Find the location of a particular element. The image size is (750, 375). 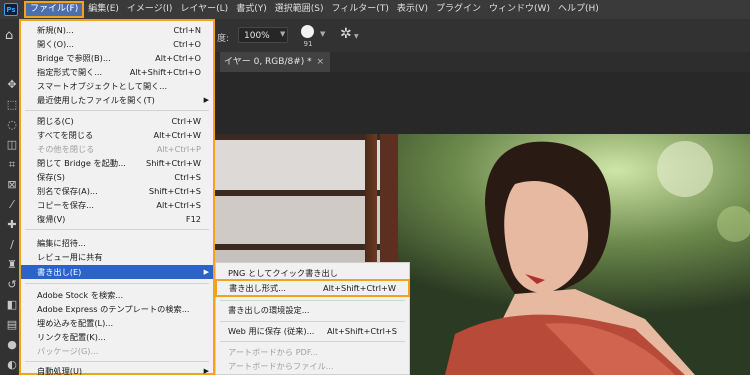

menu-layer: レイヤー(L) is located at coordinates (204, 9).